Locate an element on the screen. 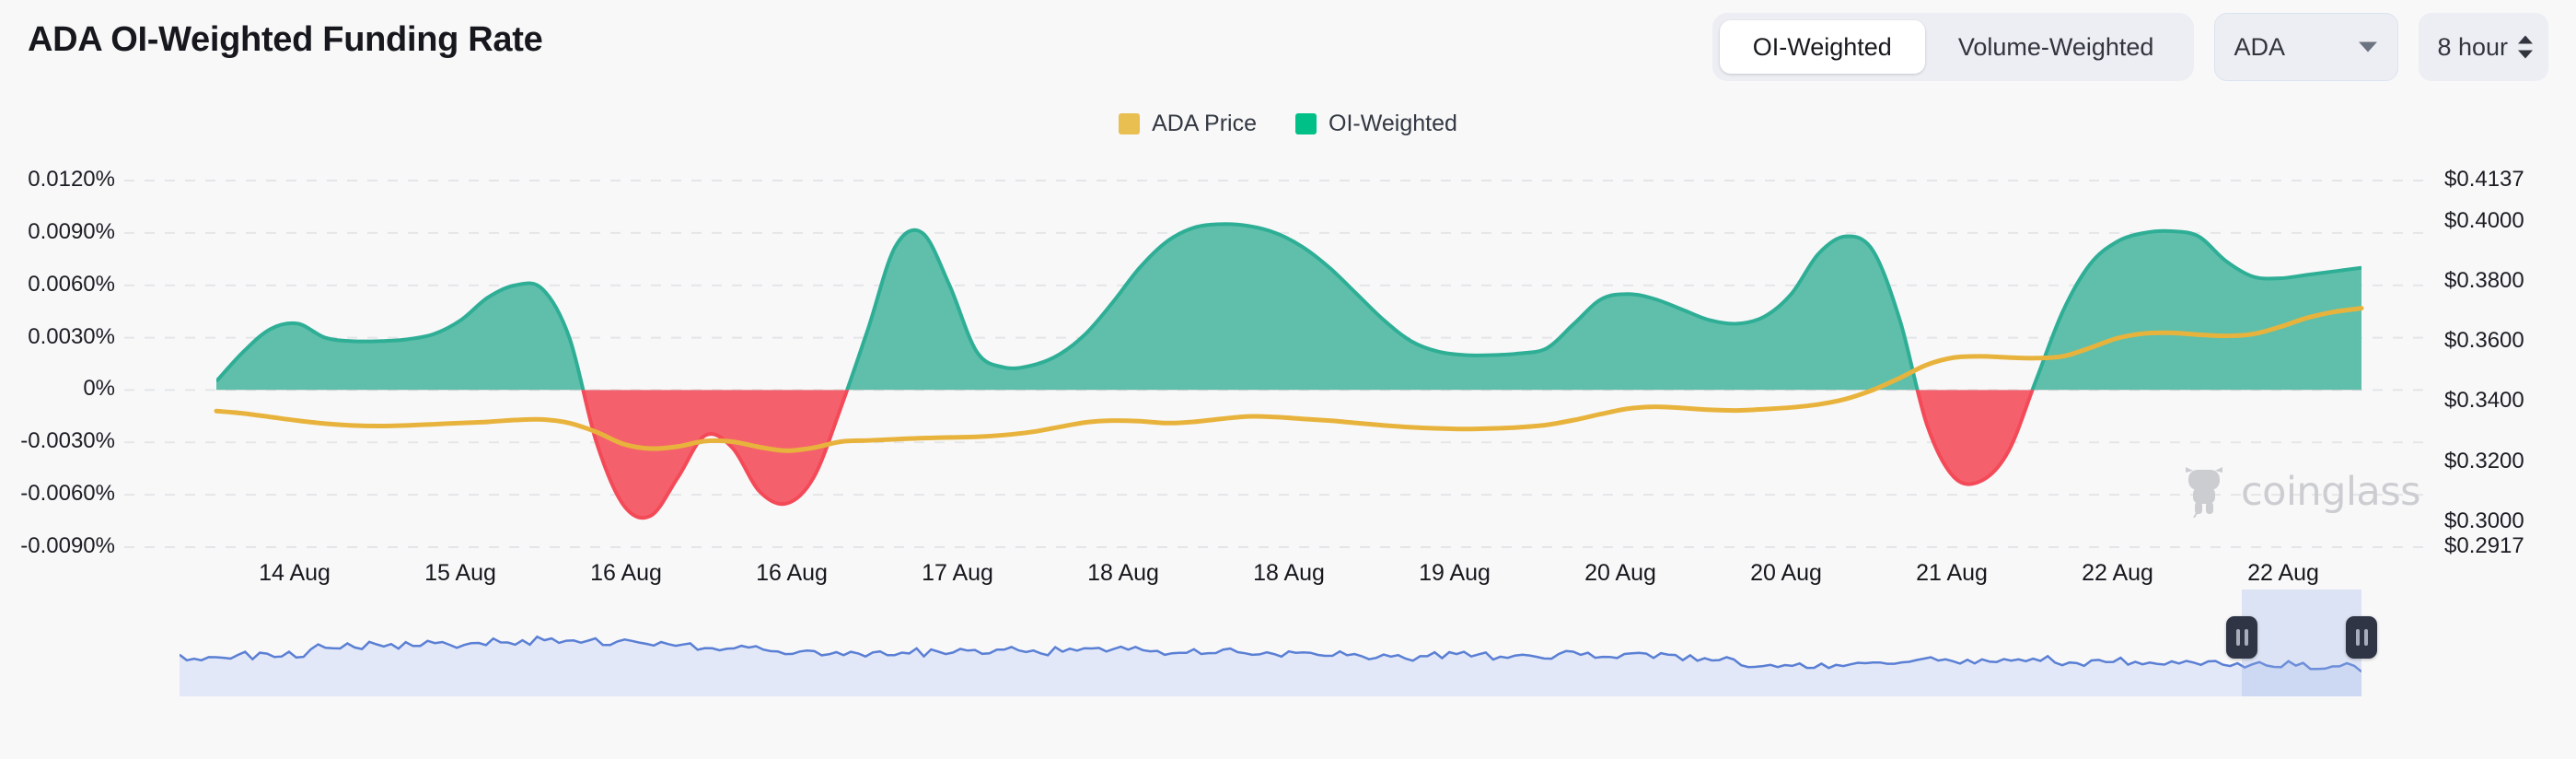  y-axis-right-tick: $0.2917 is located at coordinates (2484, 545).